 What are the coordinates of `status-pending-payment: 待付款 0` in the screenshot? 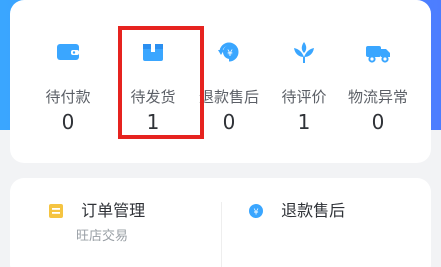 It's located at (68, 93).